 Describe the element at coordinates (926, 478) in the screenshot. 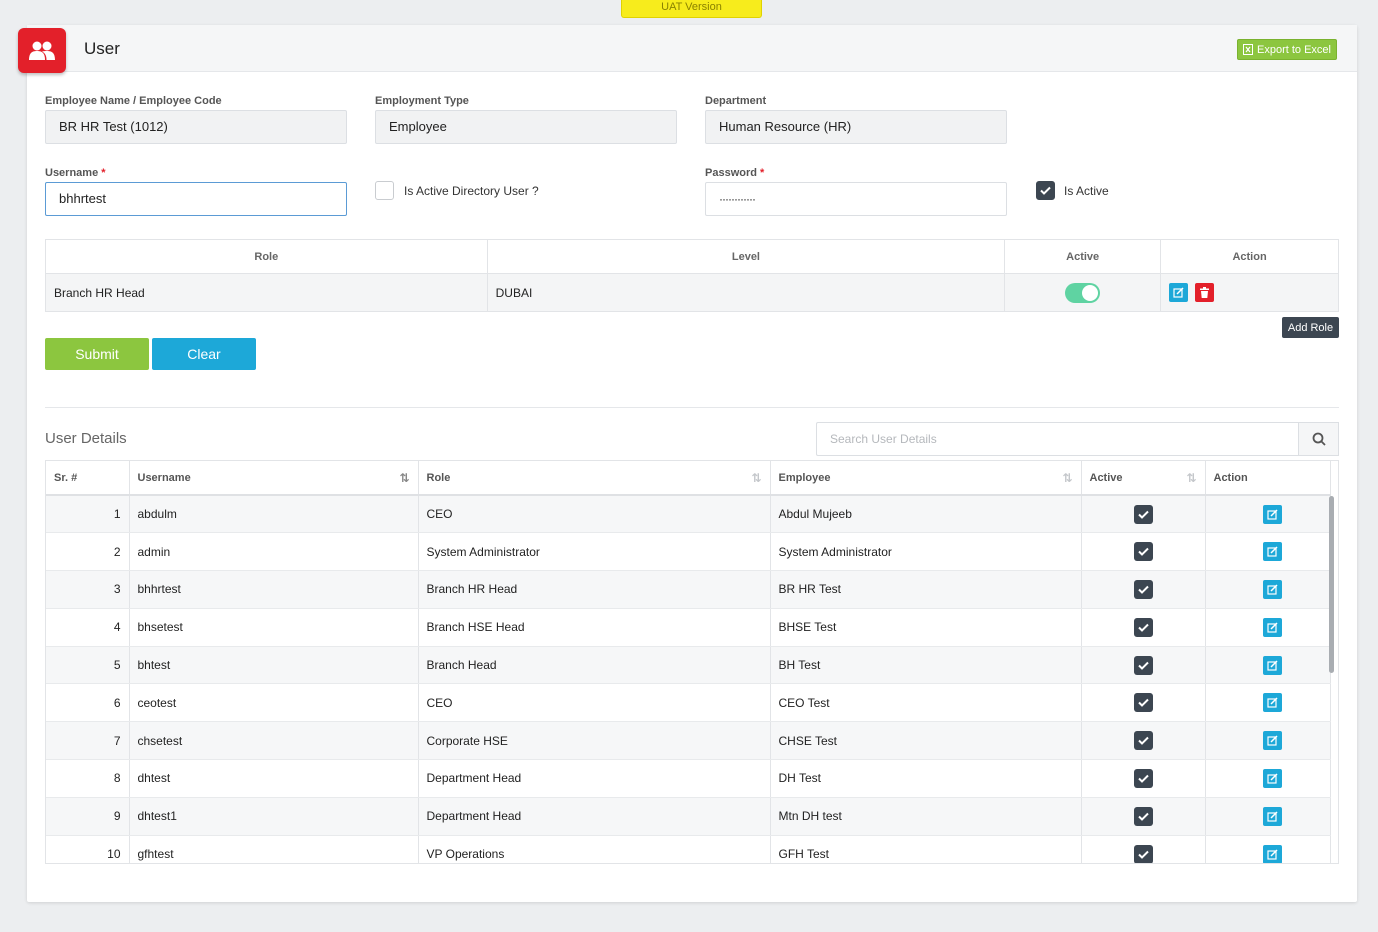

I see `employee-header: Employee ⇅` at that location.